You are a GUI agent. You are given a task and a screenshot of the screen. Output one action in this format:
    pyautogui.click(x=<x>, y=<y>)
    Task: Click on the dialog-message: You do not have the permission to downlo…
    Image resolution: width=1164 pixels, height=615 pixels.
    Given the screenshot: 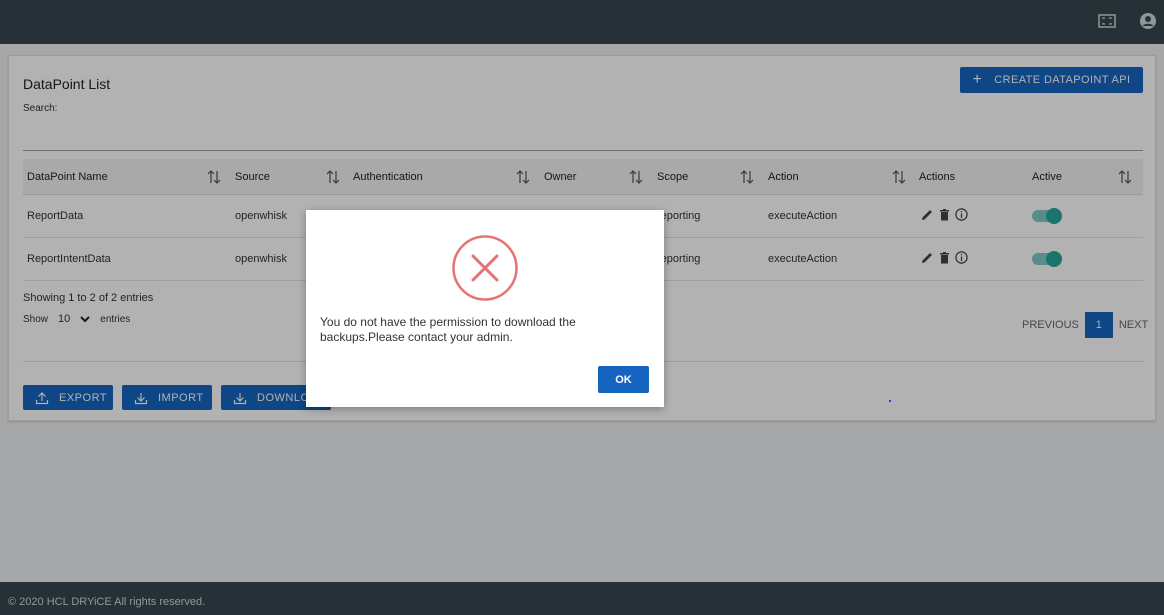 What is the action you would take?
    pyautogui.click(x=448, y=329)
    